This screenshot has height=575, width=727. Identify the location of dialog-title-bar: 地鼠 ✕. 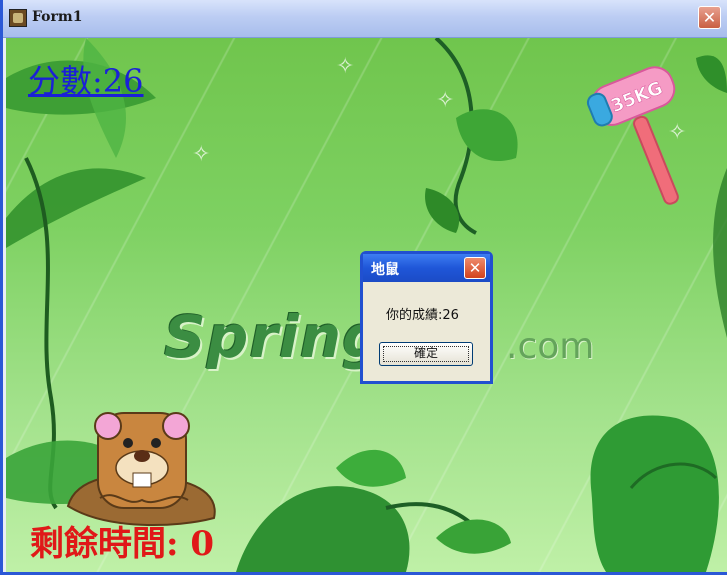
(426, 268).